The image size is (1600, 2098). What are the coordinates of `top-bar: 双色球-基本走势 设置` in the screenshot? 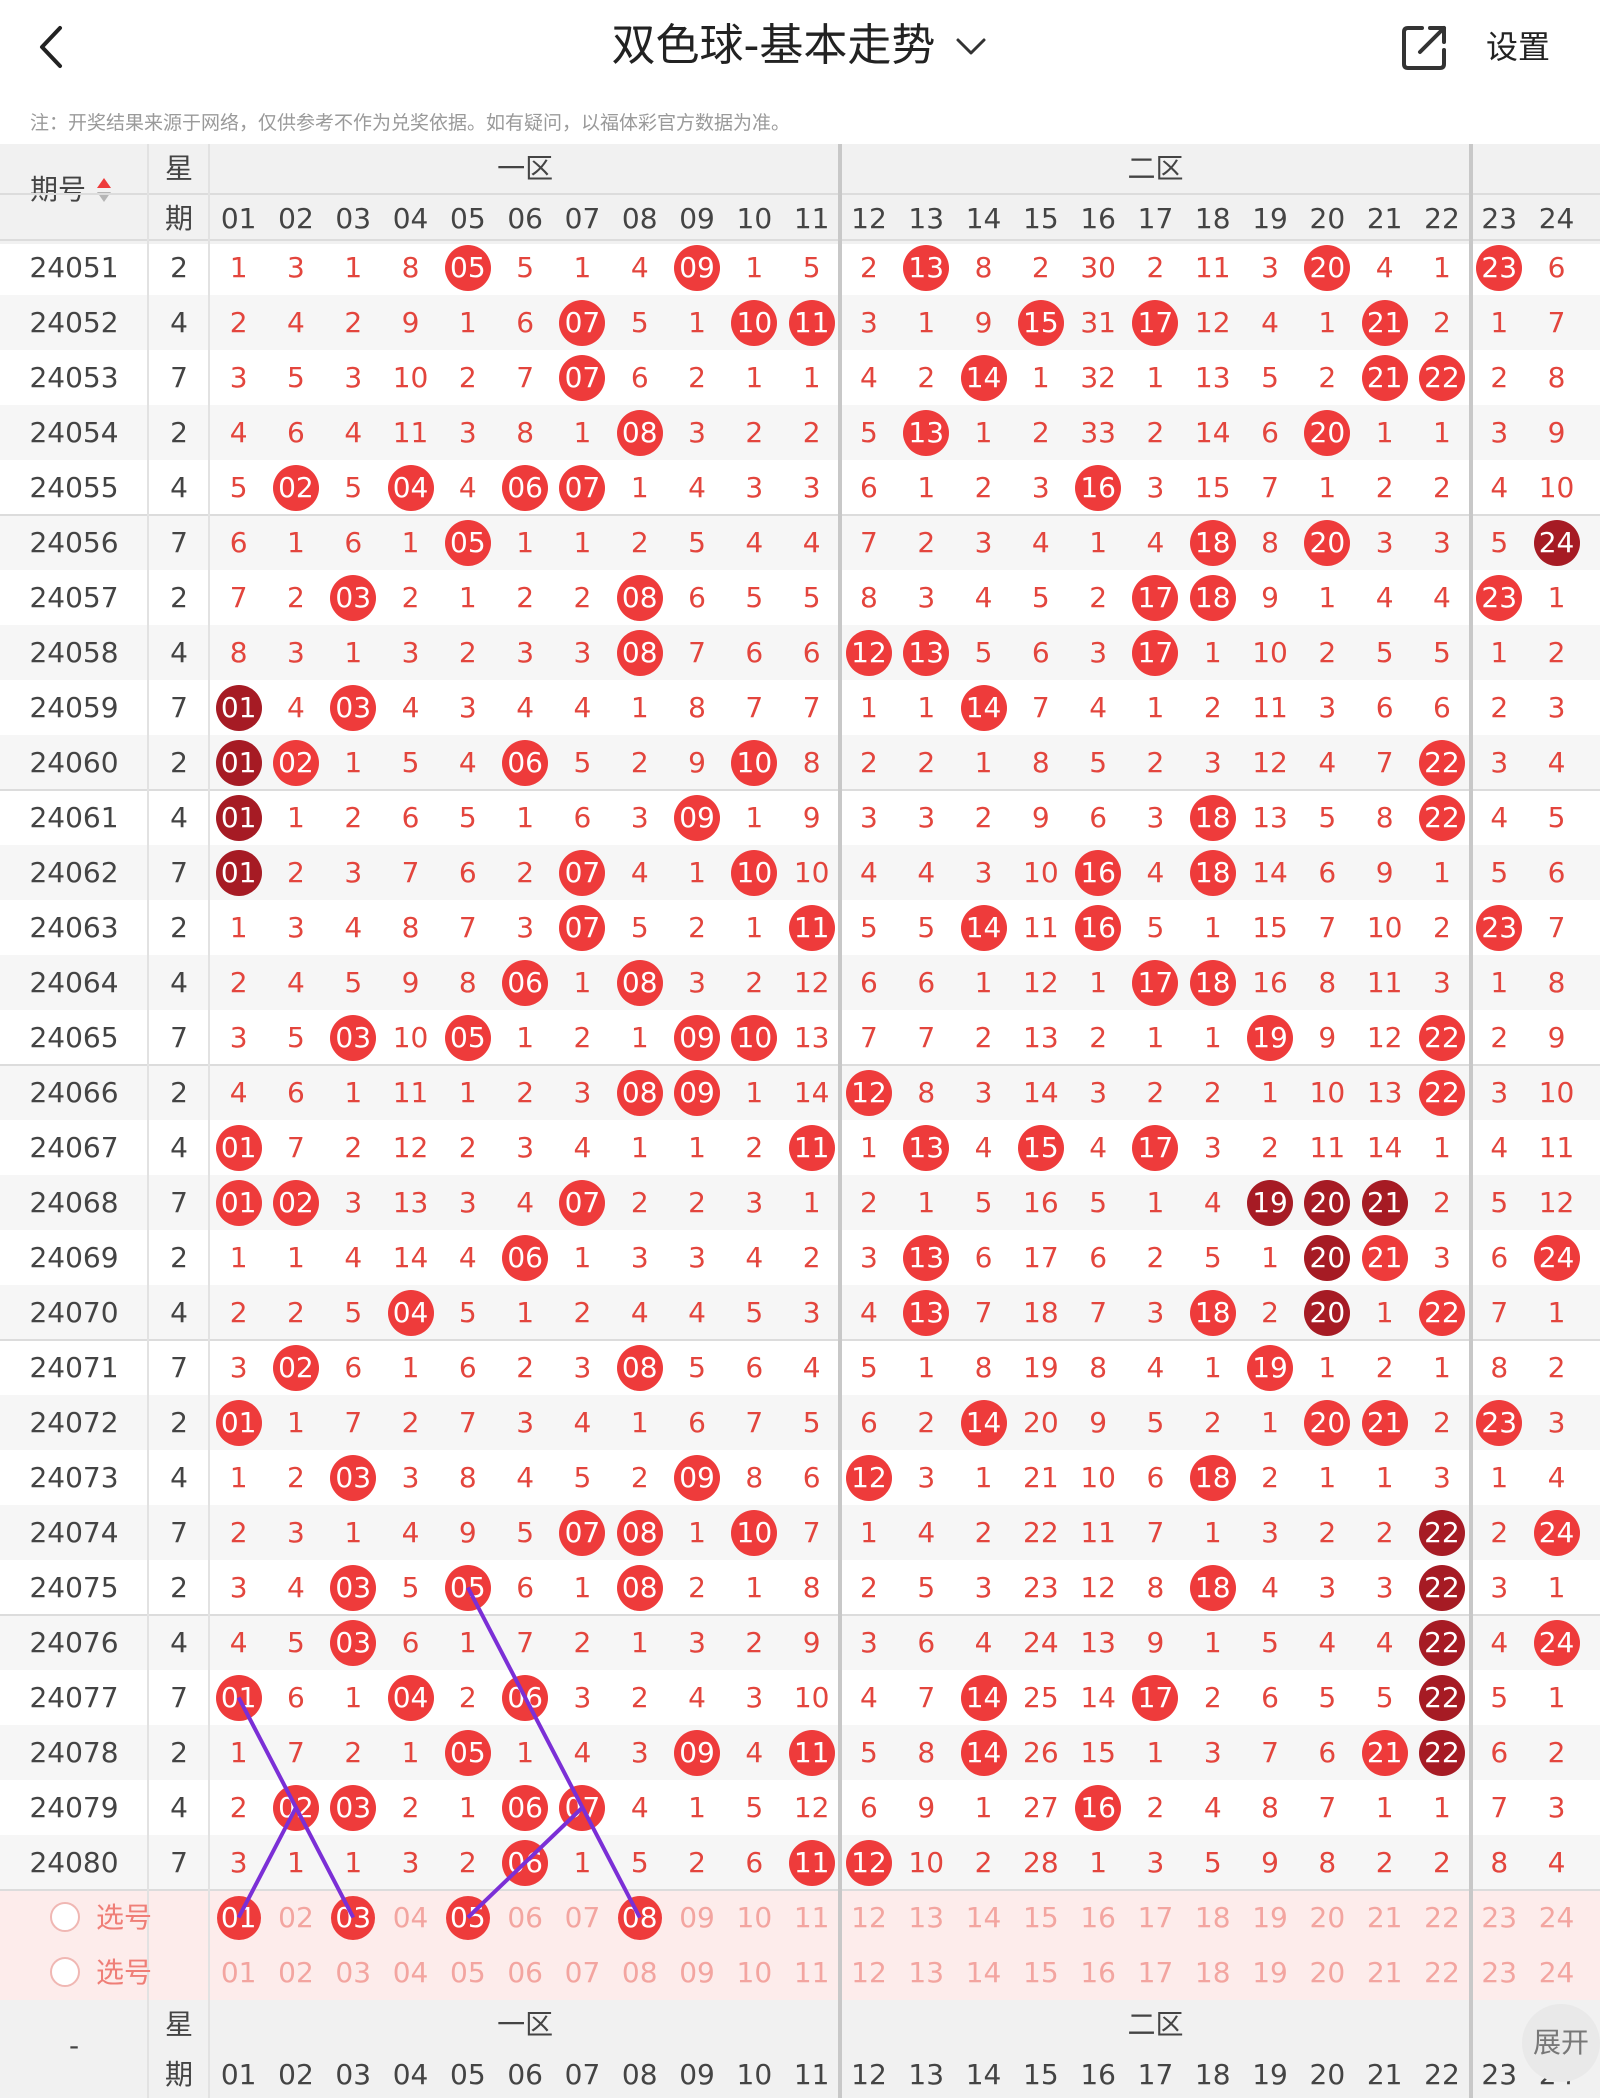 It's located at (800, 48).